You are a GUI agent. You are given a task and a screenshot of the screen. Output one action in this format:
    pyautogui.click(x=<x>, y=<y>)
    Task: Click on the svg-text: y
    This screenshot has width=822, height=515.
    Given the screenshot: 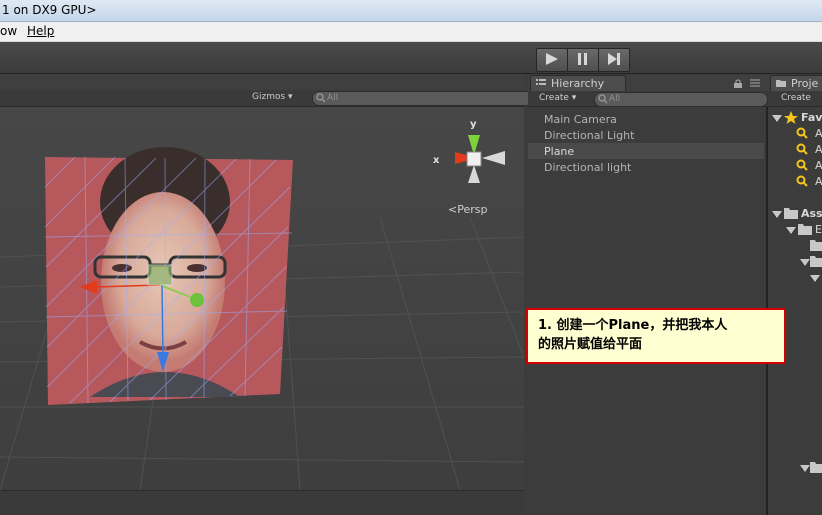 What is the action you would take?
    pyautogui.click(x=473, y=124)
    